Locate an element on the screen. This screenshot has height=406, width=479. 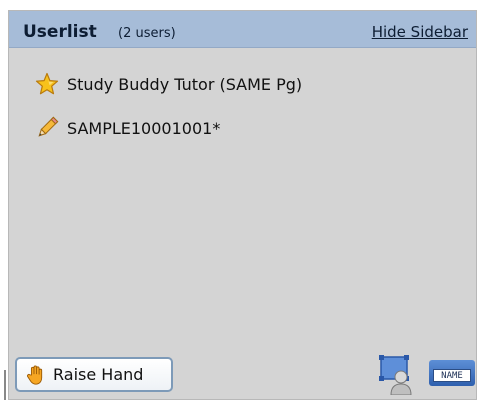
raise-hand-button: Raise Hand is located at coordinates (94, 374).